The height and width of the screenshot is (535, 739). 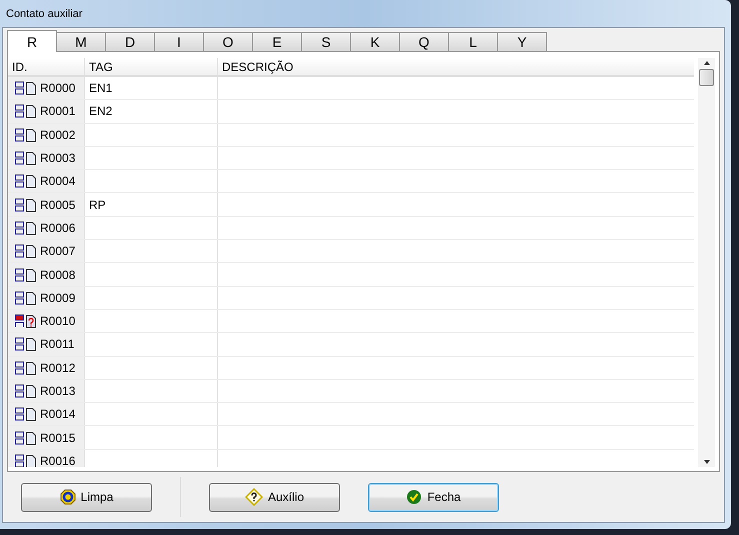 I want to click on action-button: Fecha, so click(x=433, y=497).